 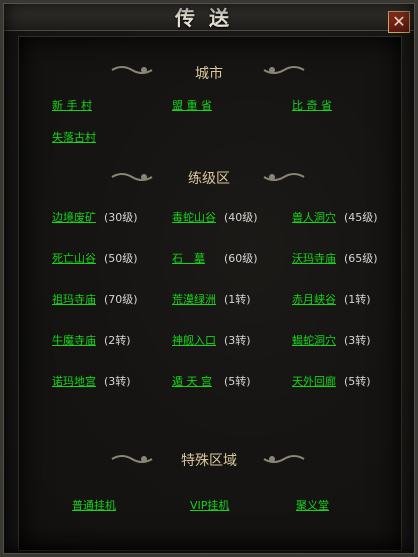 What do you see at coordinates (194, 340) in the screenshot?
I see `map-link: 神舰入口` at bounding box center [194, 340].